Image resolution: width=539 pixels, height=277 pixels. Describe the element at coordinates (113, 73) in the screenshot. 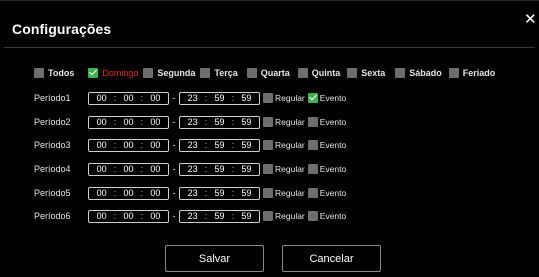

I see `day-domingo: Domingo` at that location.